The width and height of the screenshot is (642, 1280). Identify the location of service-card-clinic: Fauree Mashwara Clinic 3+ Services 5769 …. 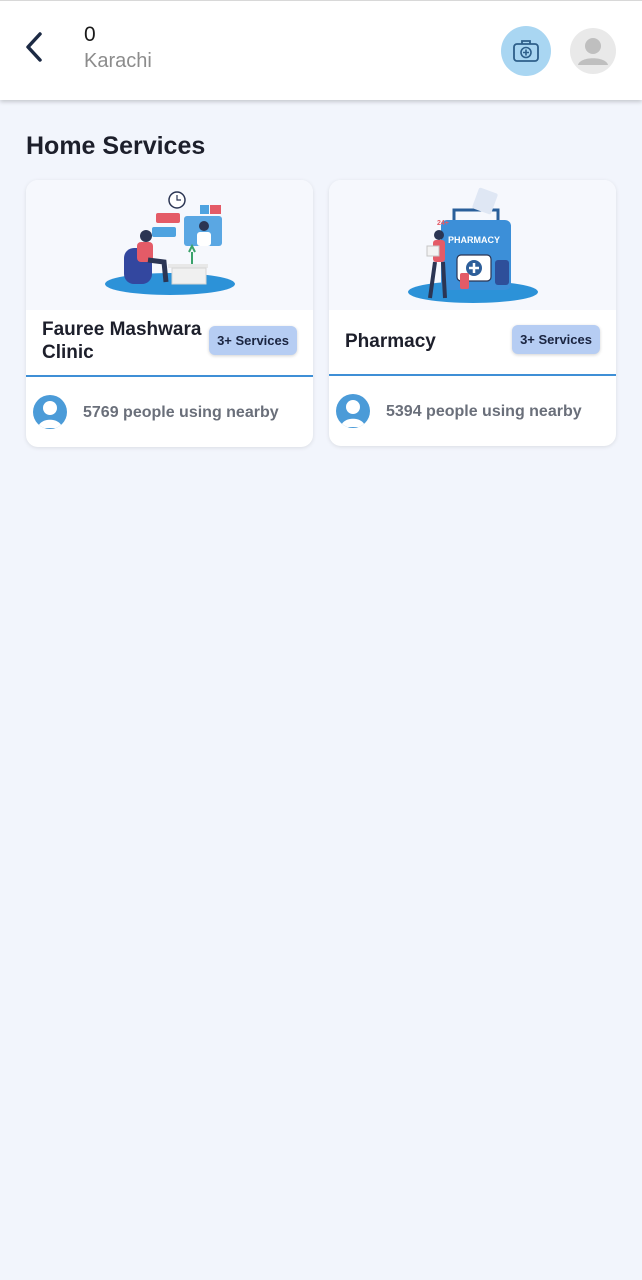
(169, 313).